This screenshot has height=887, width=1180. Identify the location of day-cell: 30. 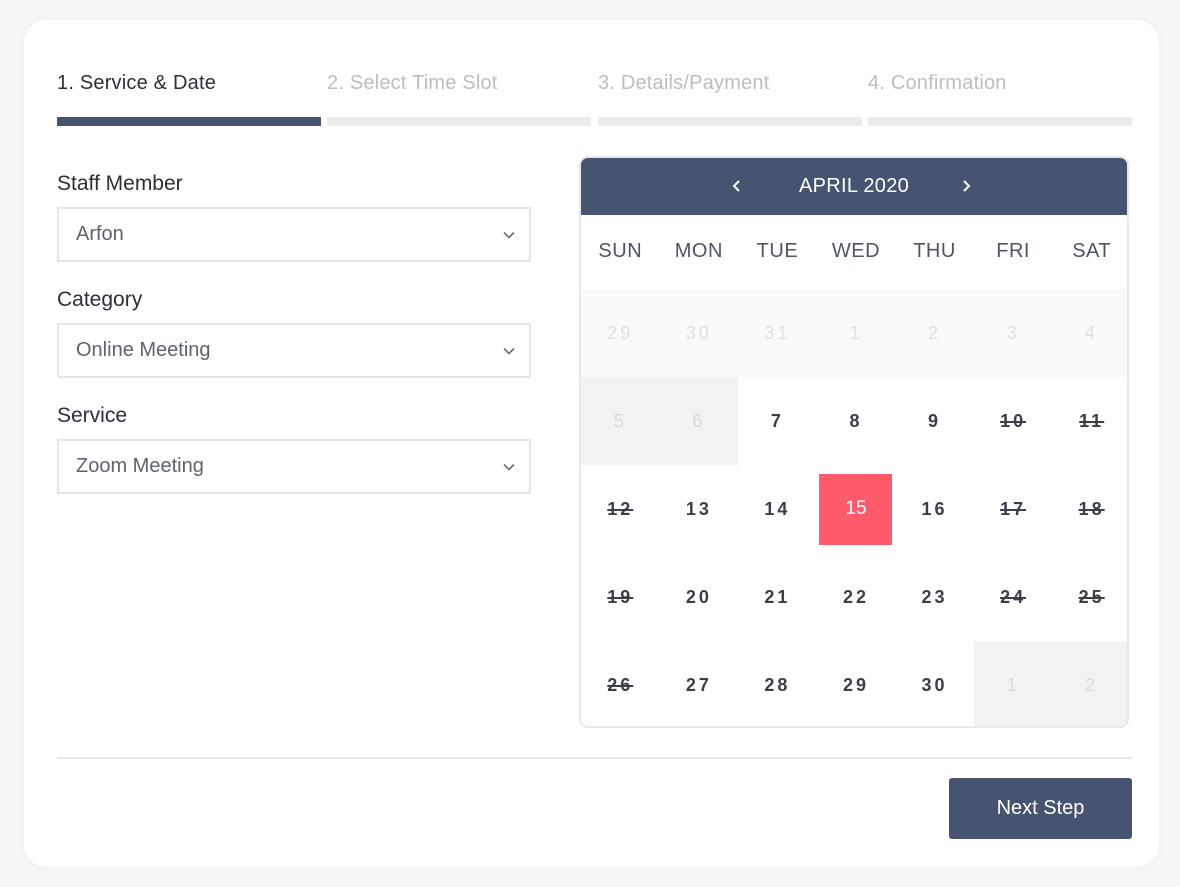
(934, 683).